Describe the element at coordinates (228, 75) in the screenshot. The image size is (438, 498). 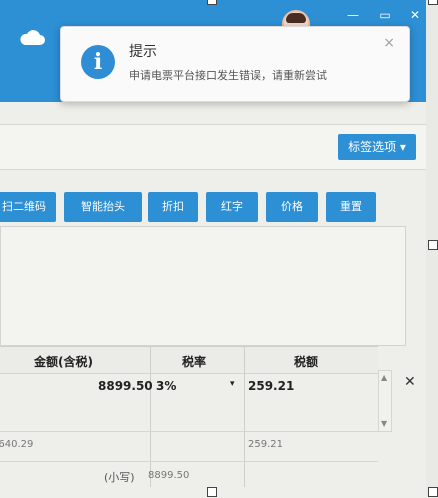
I see `toast-message: 申请电票平台接口发生错误，请重新尝试` at that location.